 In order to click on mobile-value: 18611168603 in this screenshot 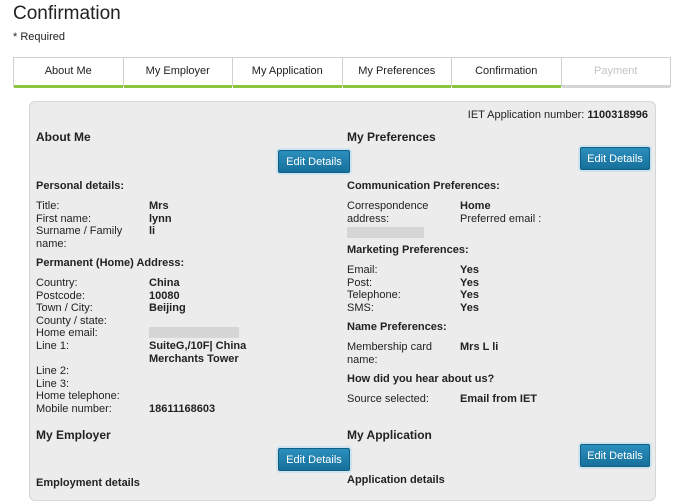, I will do `click(182, 409)`.